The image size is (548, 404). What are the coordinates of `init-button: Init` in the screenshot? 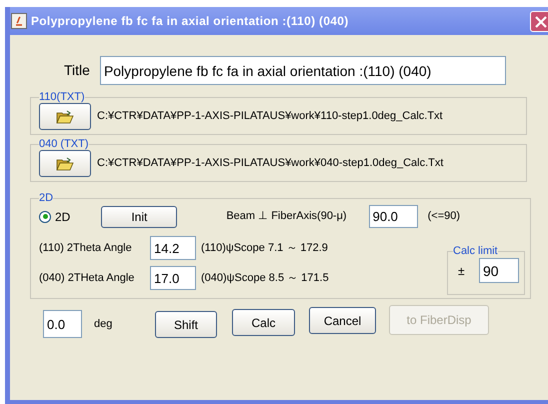 It's located at (139, 217).